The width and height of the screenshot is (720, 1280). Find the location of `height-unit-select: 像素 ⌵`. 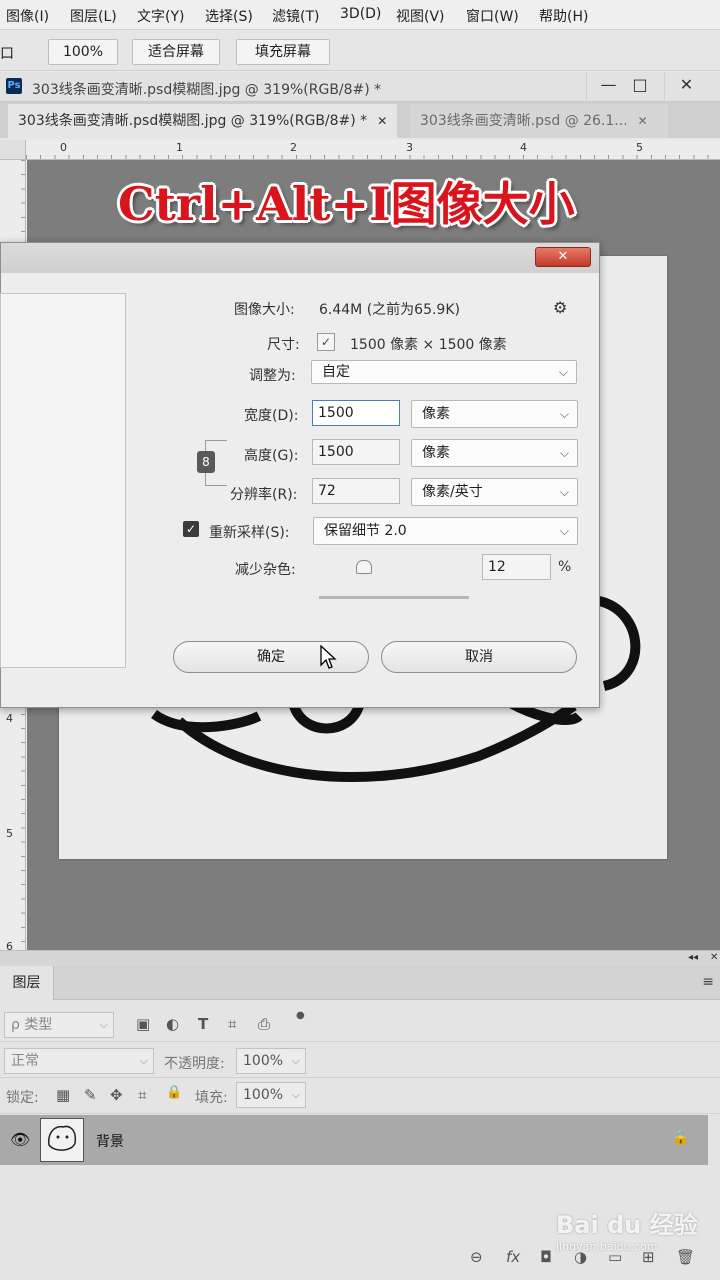

height-unit-select: 像素 ⌵ is located at coordinates (494, 453).